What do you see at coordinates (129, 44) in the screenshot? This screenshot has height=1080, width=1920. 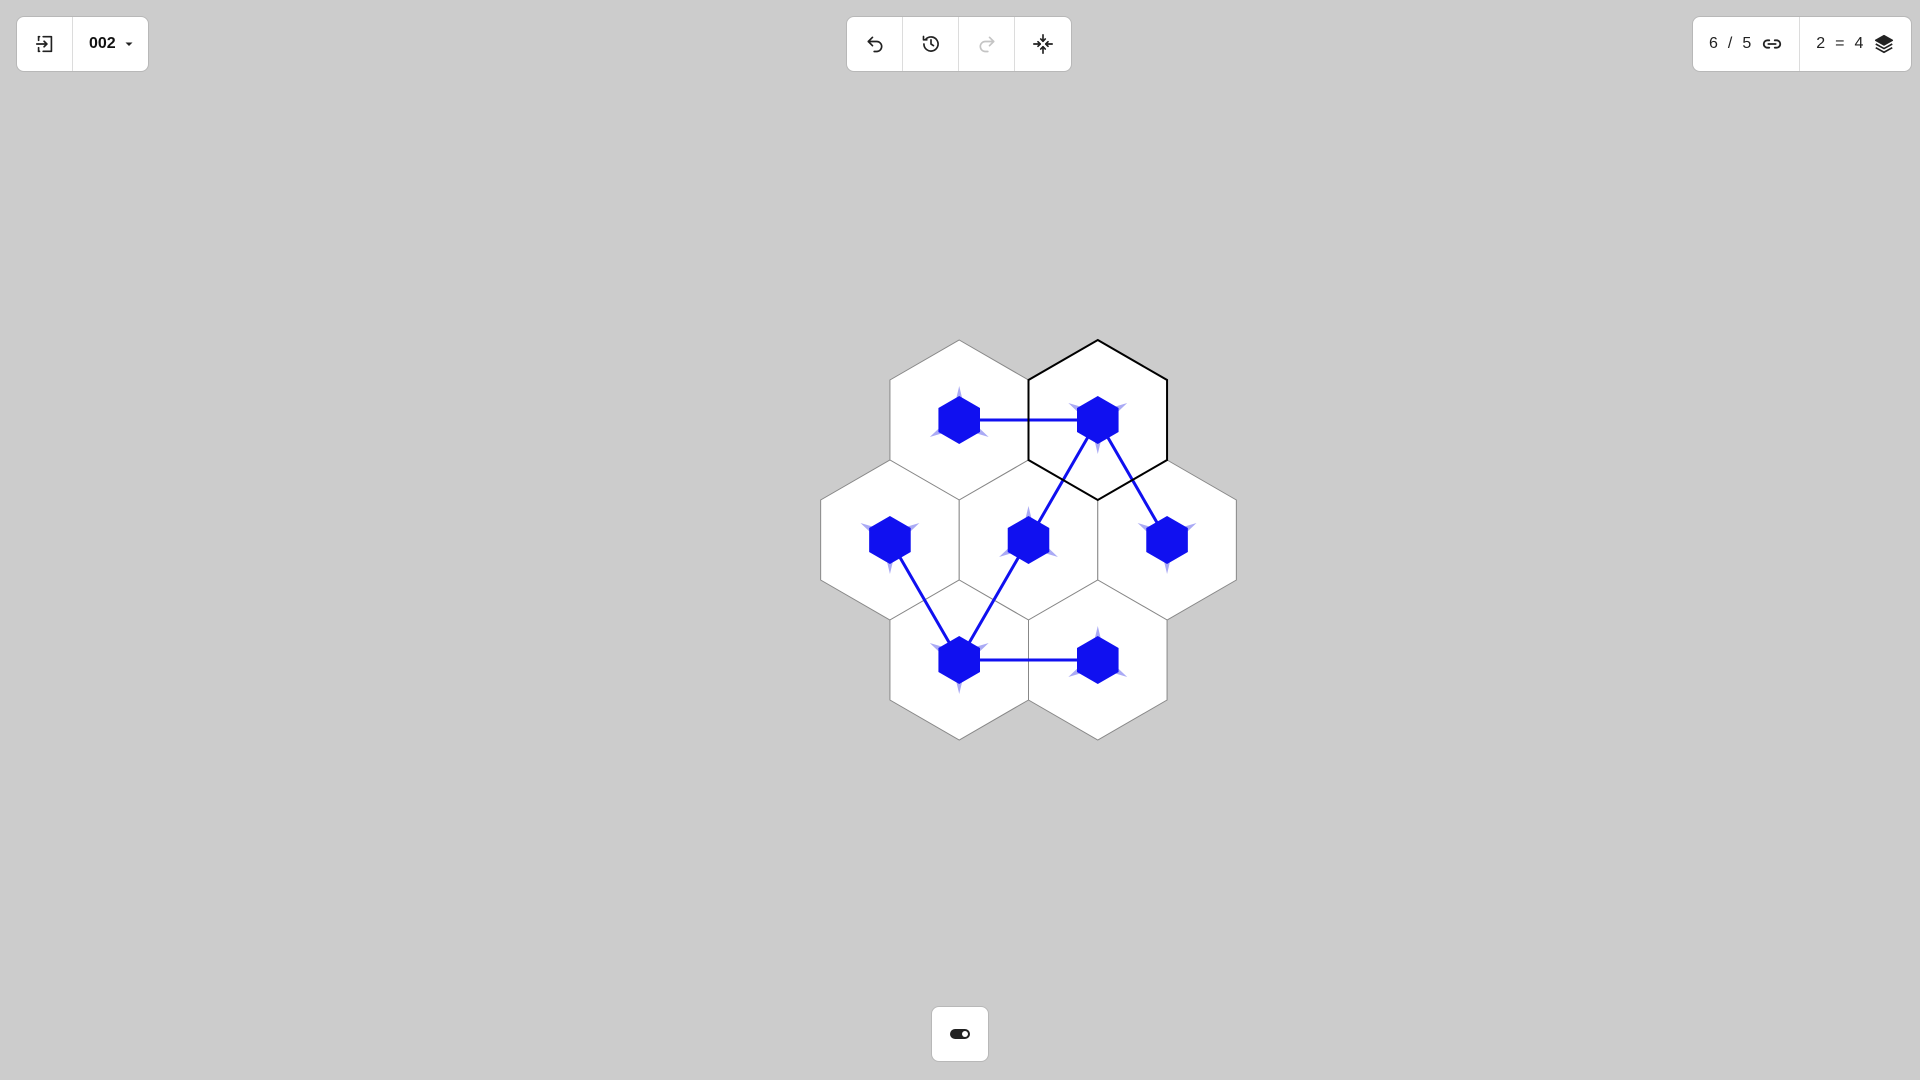 I see `caret-down-icon` at bounding box center [129, 44].